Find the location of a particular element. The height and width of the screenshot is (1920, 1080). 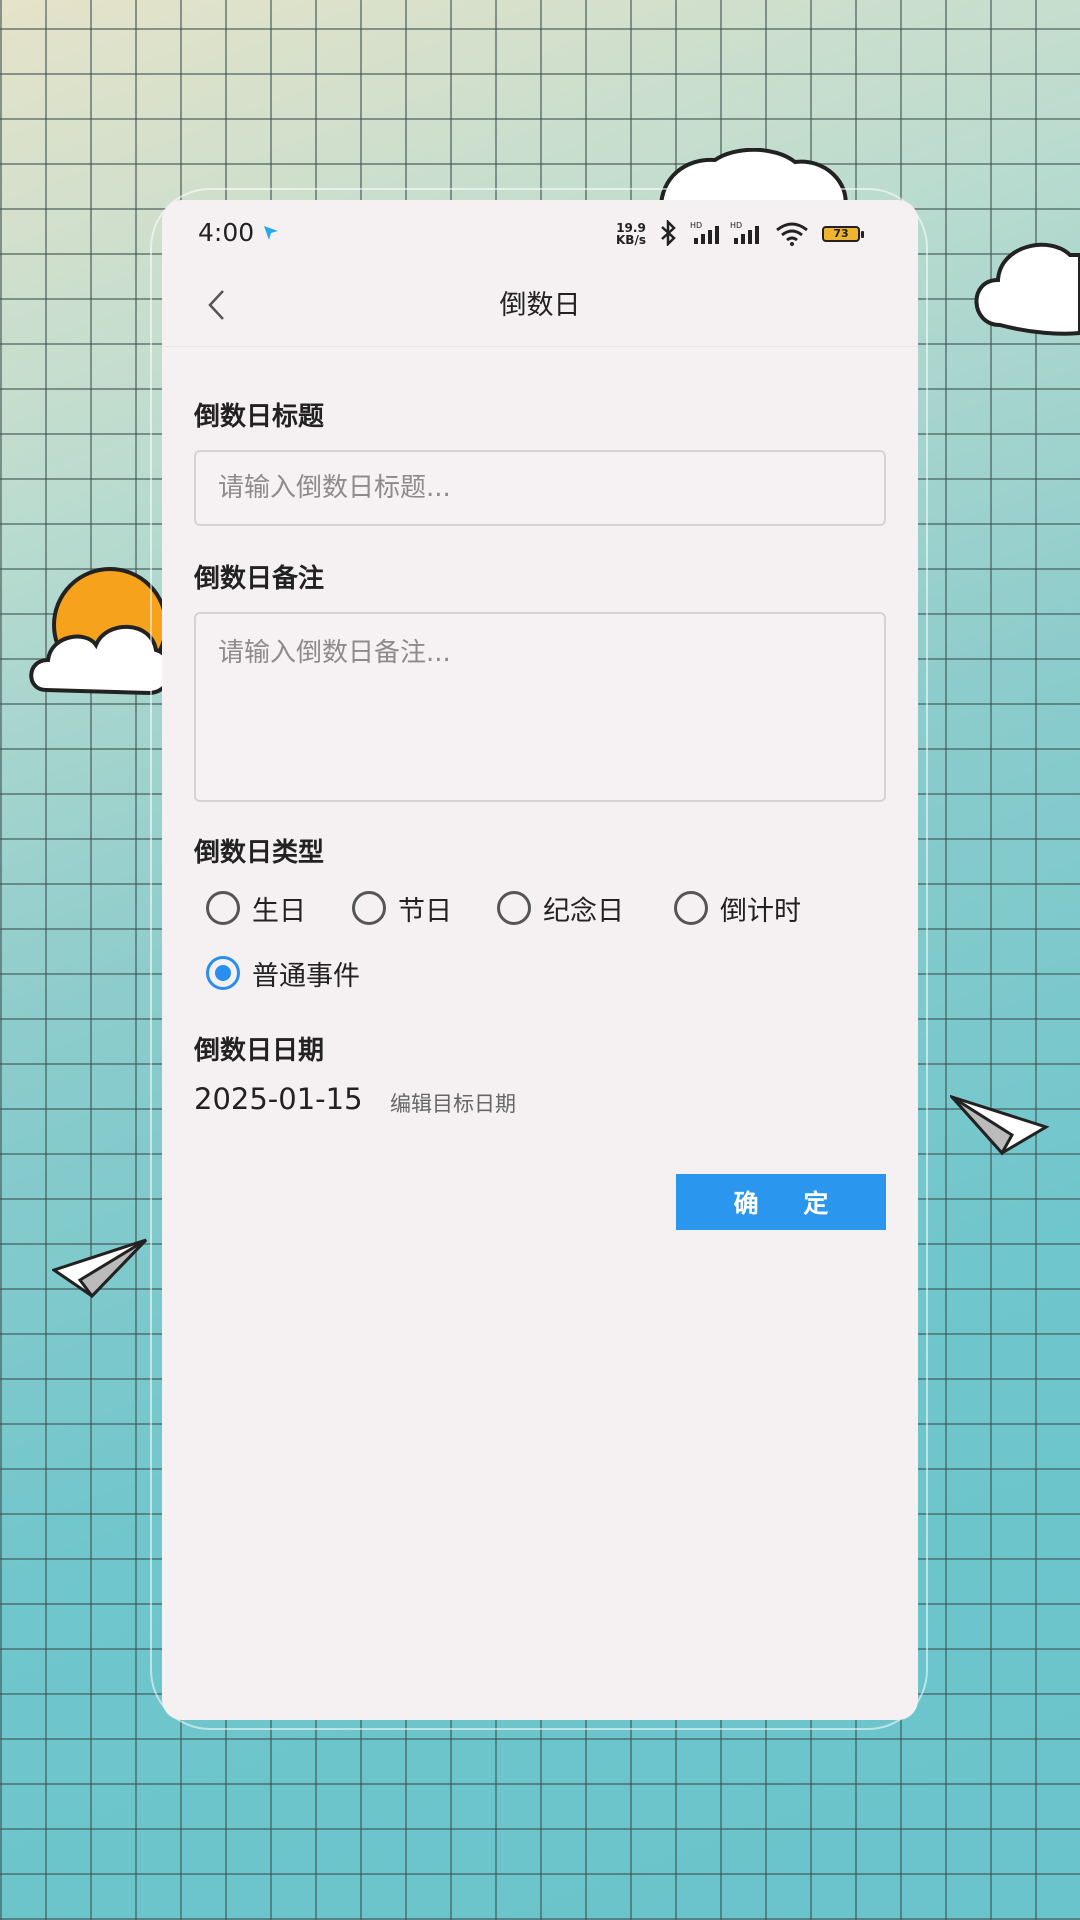

cloud-right-icon is located at coordinates (1027, 289).